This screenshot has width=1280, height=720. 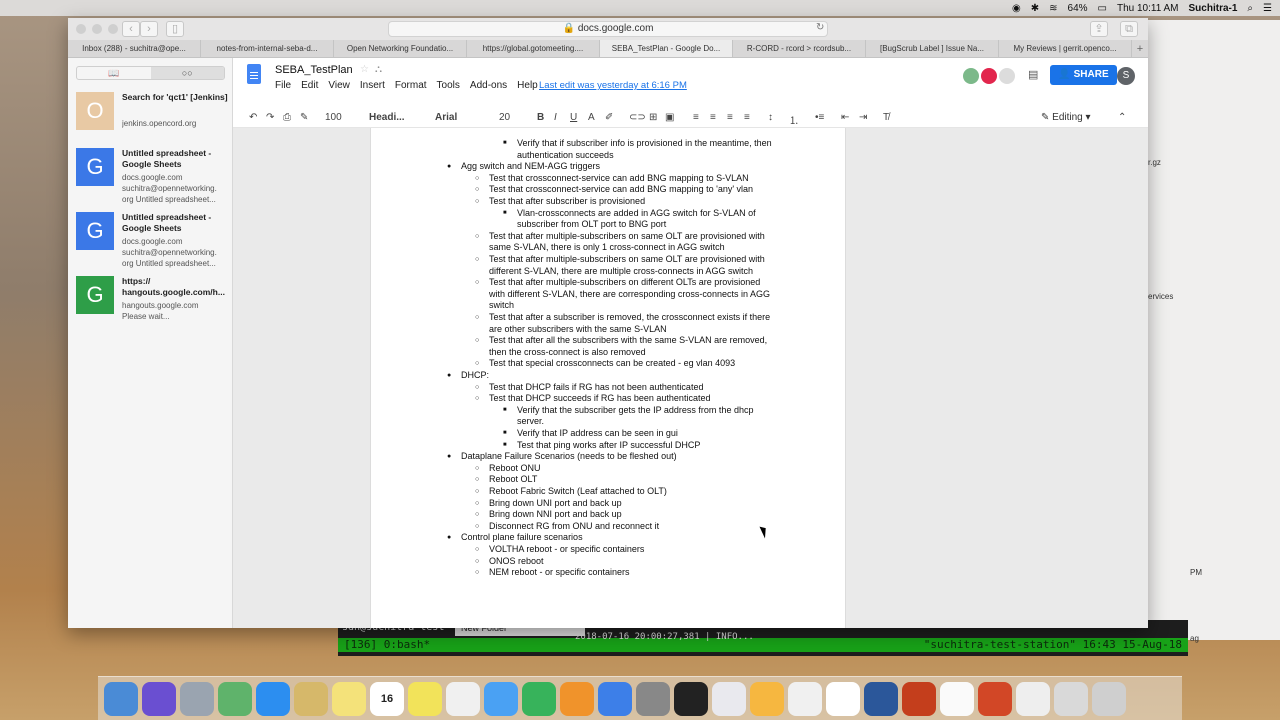 I want to click on launchpad-icon, so click(x=197, y=698).